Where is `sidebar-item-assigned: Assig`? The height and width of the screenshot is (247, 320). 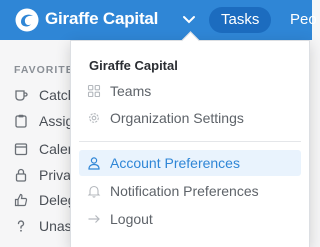
sidebar-item-assigned: Assig is located at coordinates (44, 121).